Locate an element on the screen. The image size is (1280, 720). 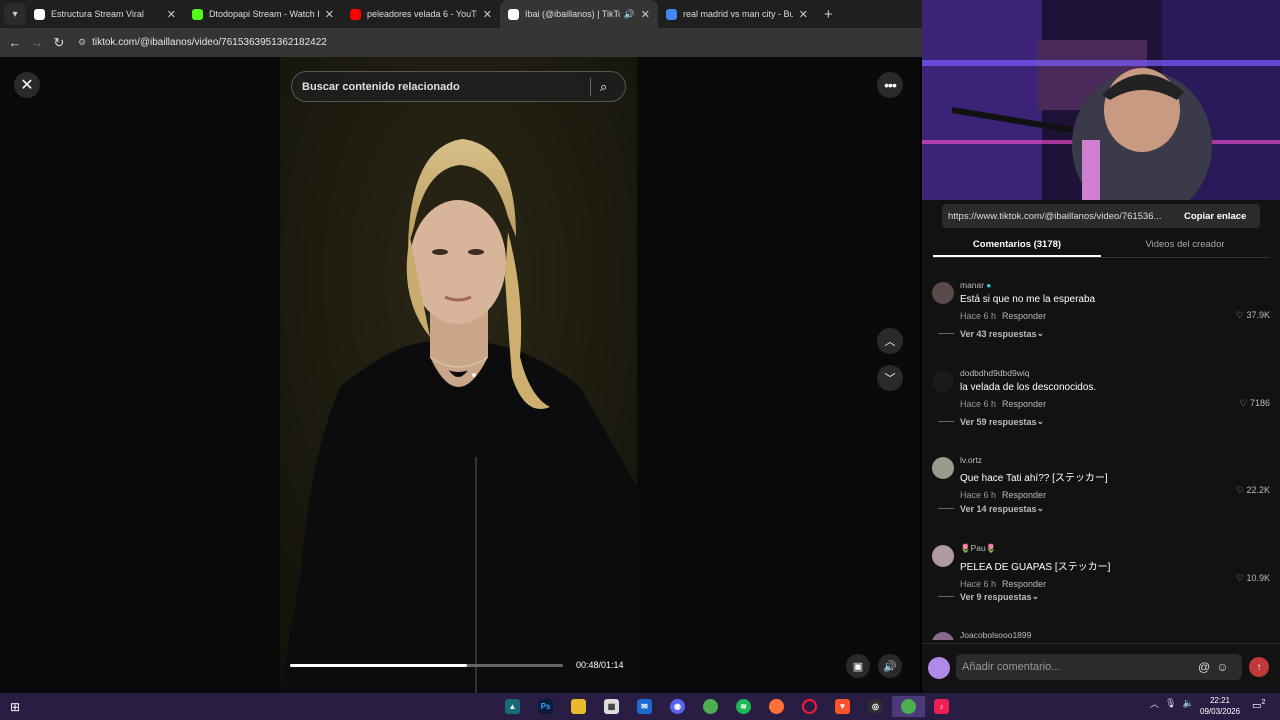
chrome-active-icon is located at coordinates (908, 706).